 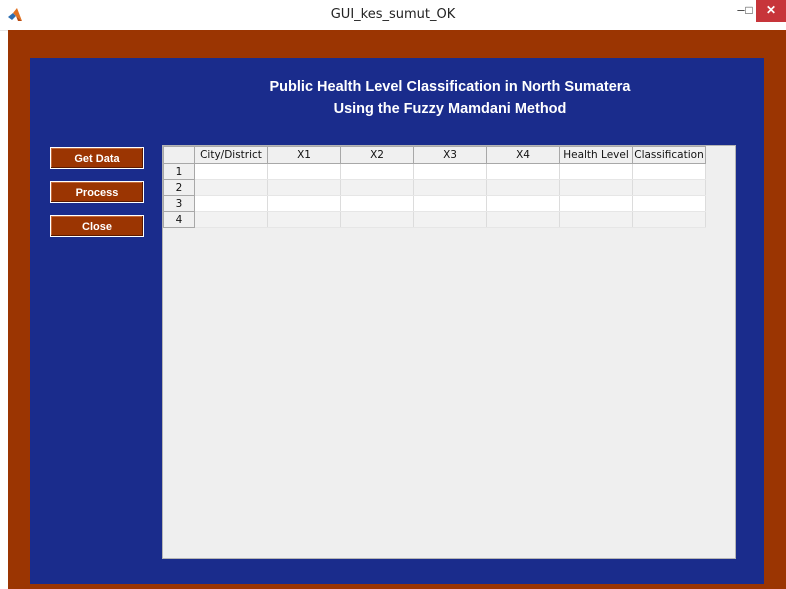 What do you see at coordinates (450, 155) in the screenshot?
I see `column-header-x3: X3` at bounding box center [450, 155].